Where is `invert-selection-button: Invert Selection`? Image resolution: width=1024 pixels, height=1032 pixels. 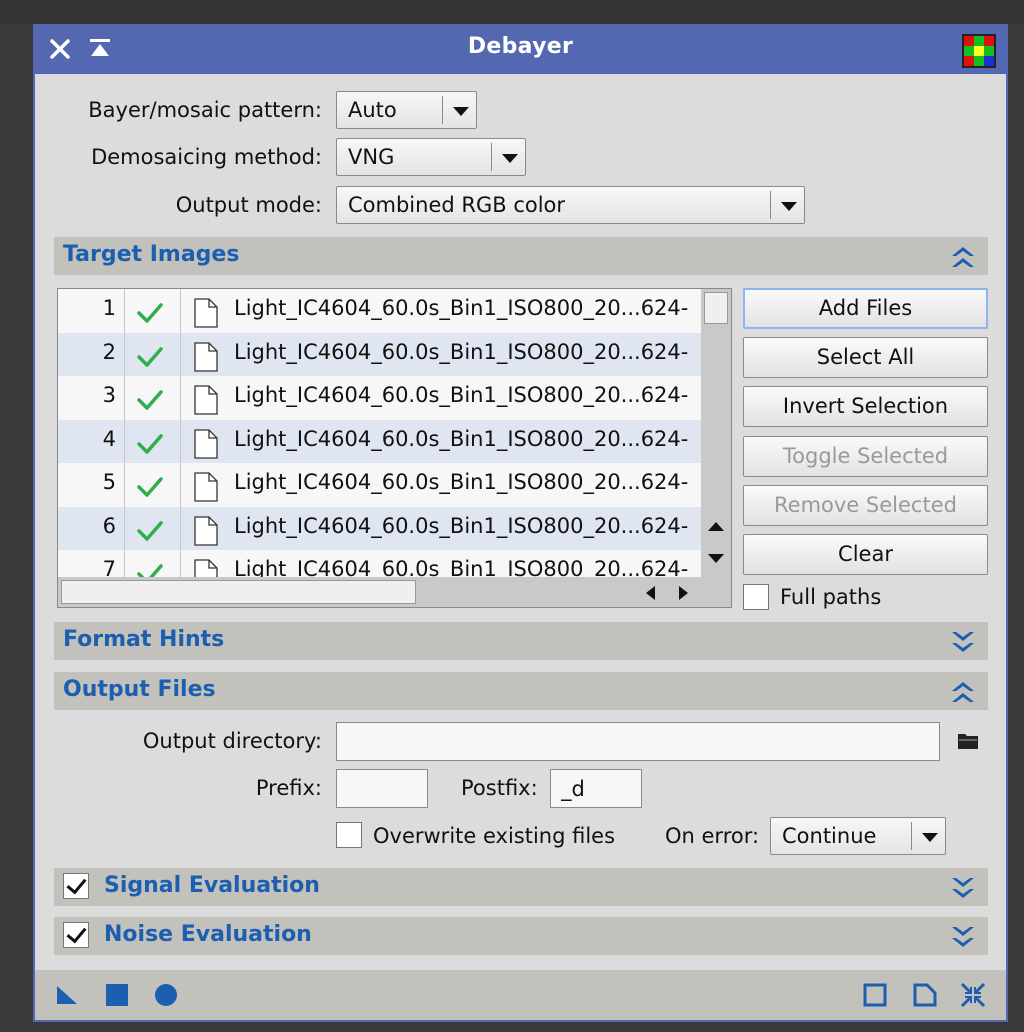
invert-selection-button: Invert Selection is located at coordinates (865, 406).